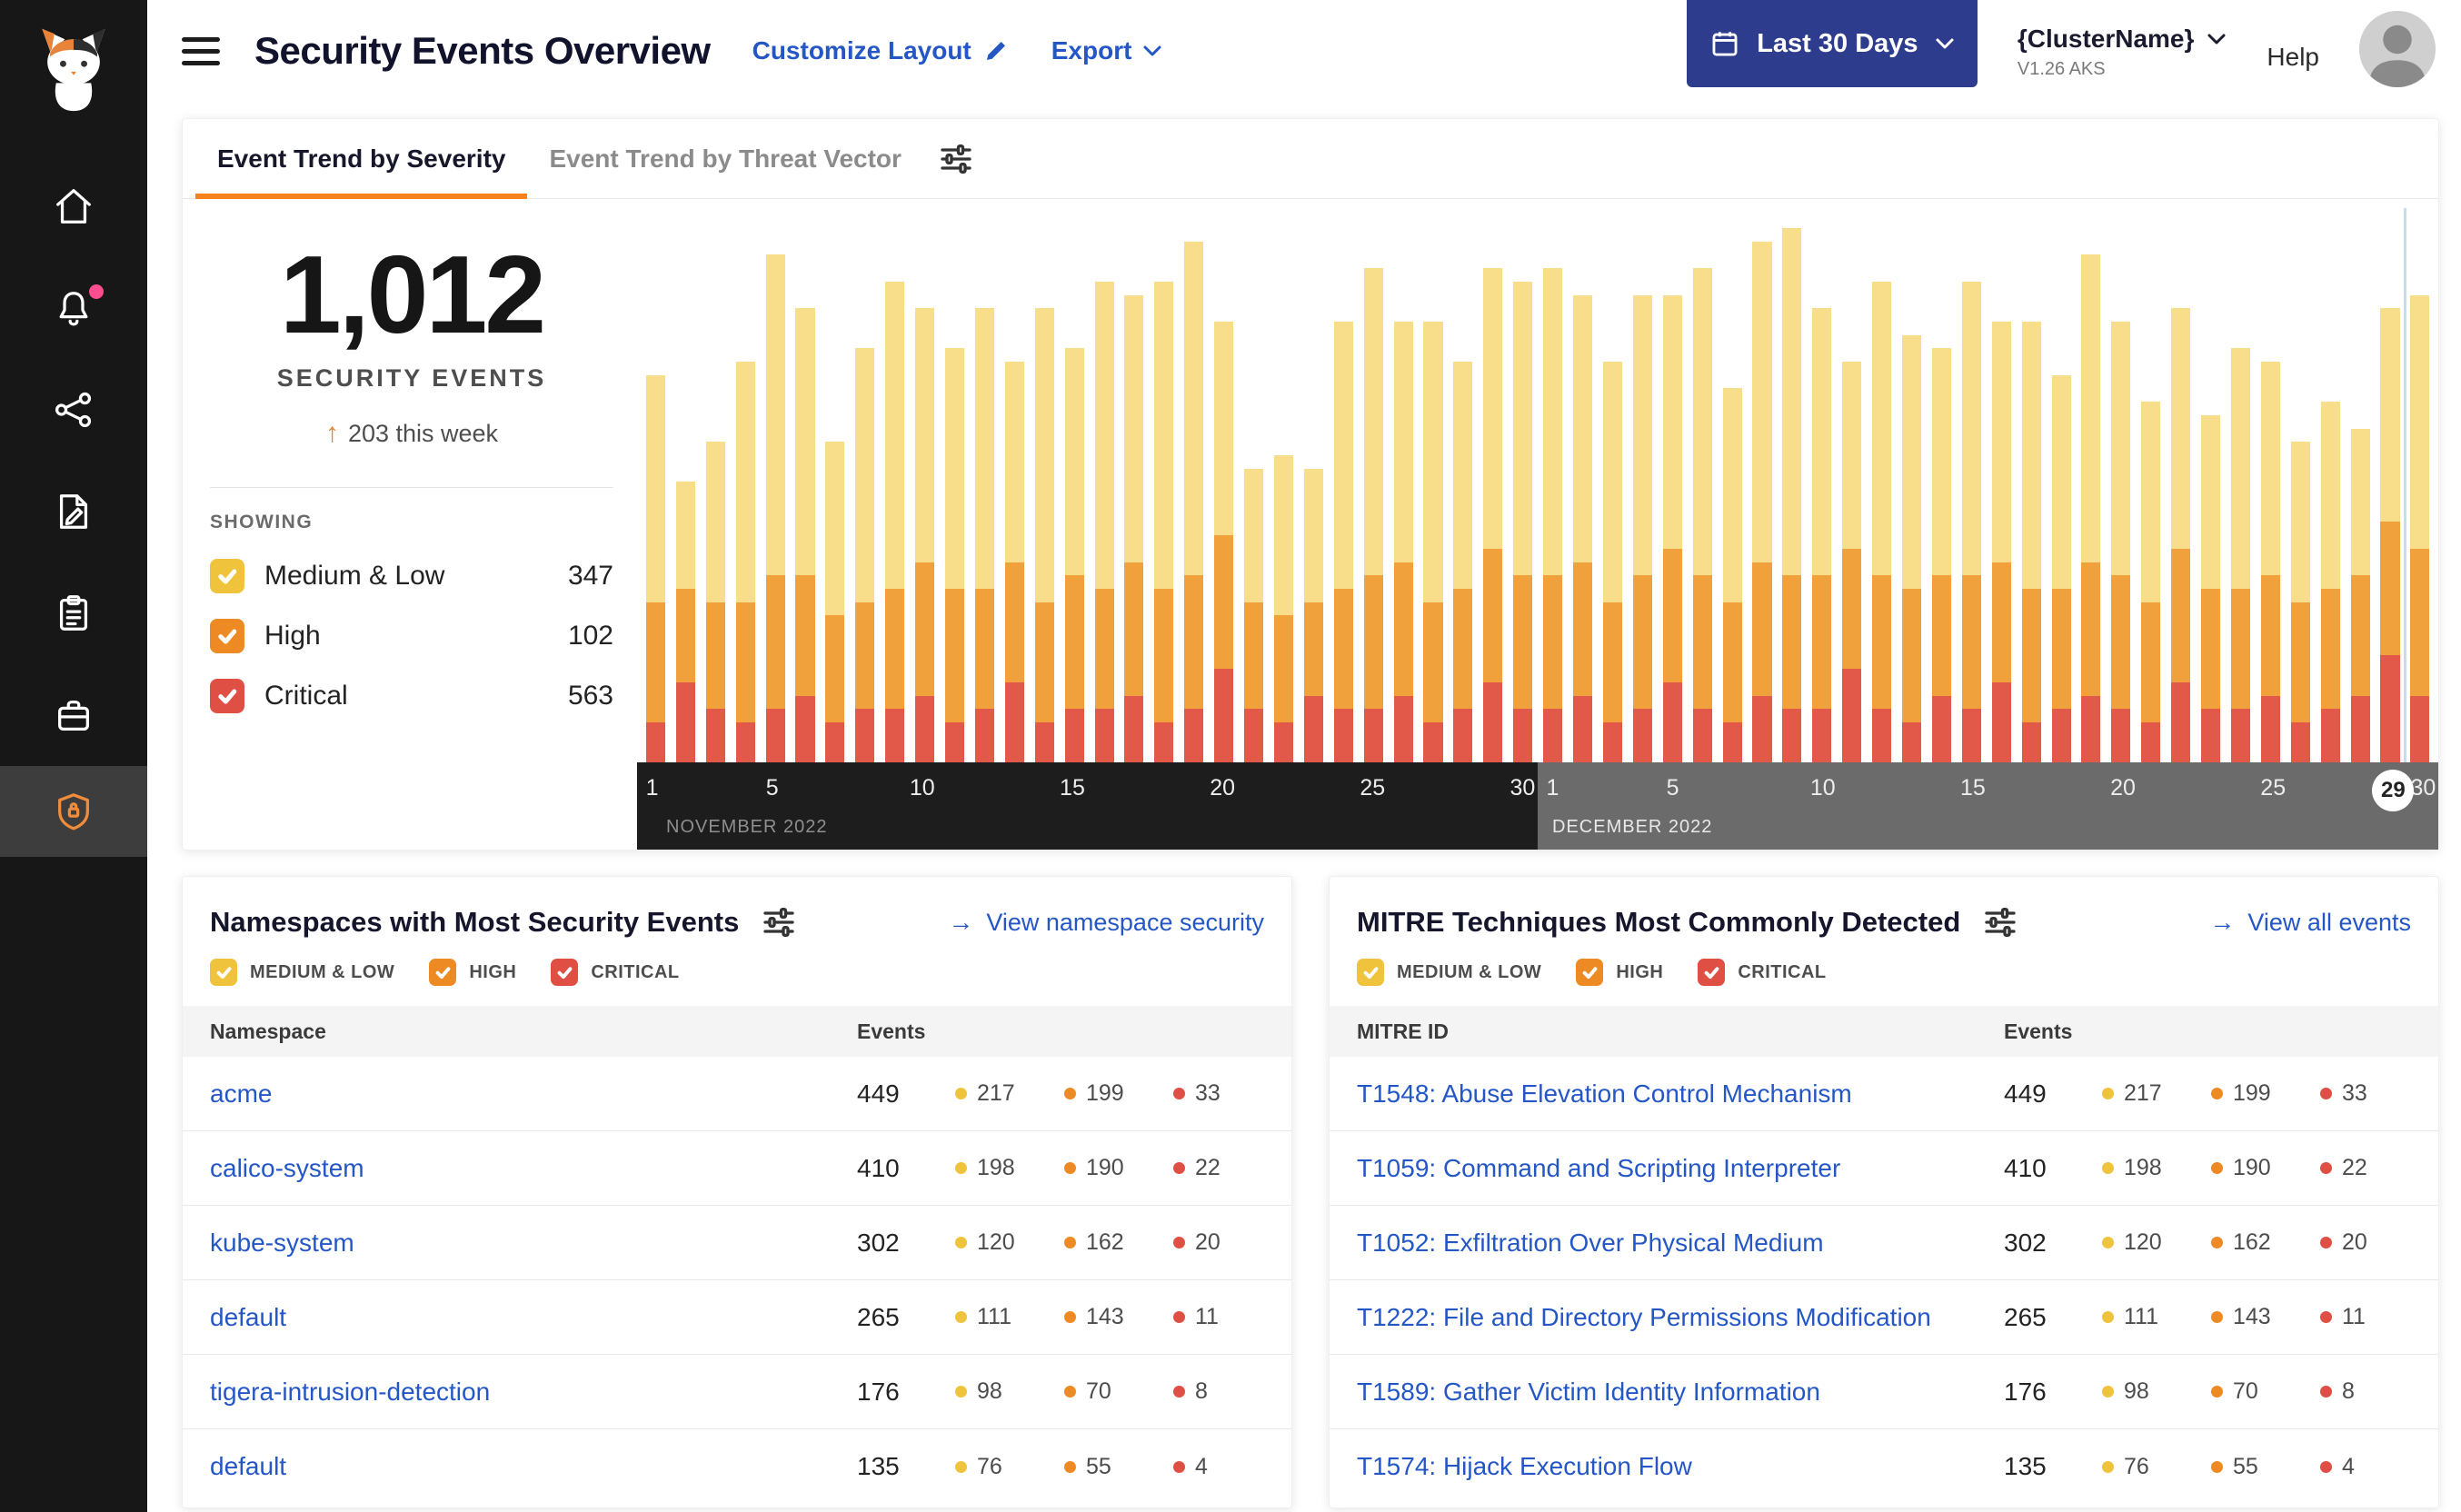  What do you see at coordinates (1832, 43) in the screenshot?
I see `date-range-button: Last 30 Days` at bounding box center [1832, 43].